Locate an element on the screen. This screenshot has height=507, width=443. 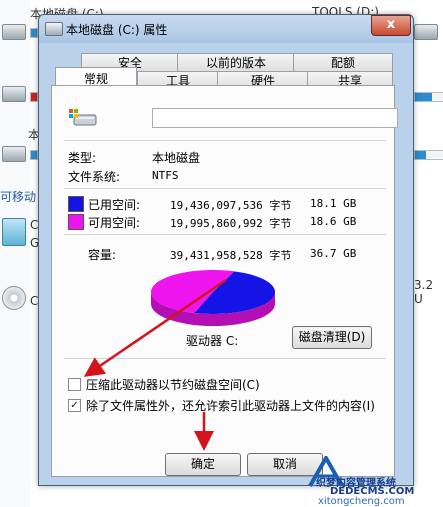
annotation-arrows is located at coordinates (155, 364).